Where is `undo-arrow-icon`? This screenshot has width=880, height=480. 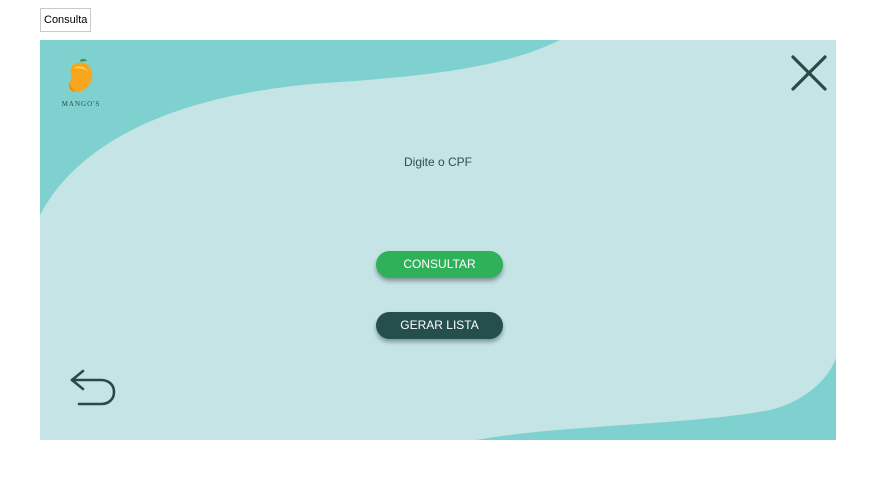 undo-arrow-icon is located at coordinates (93, 387).